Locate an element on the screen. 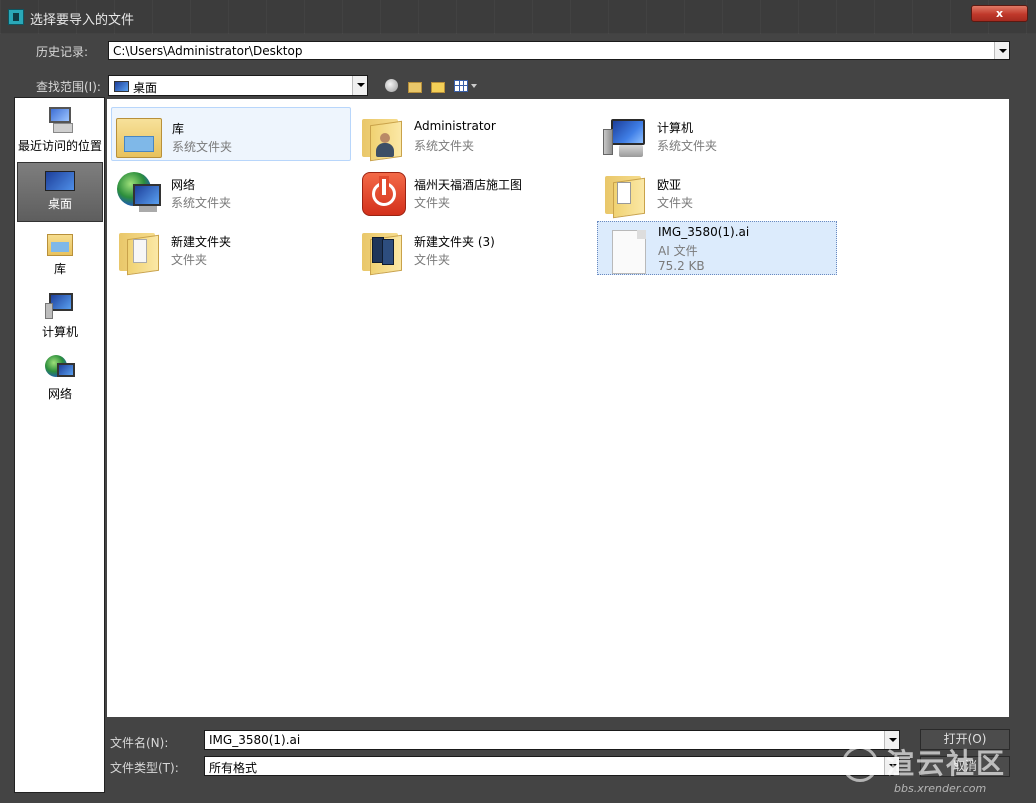  filename-label: 文件名(N): is located at coordinates (139, 743).